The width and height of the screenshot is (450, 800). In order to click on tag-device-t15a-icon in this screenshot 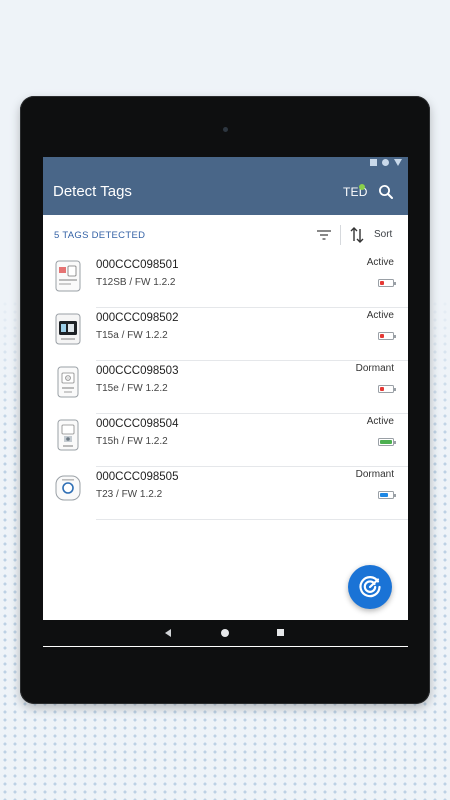, I will do `click(68, 329)`.